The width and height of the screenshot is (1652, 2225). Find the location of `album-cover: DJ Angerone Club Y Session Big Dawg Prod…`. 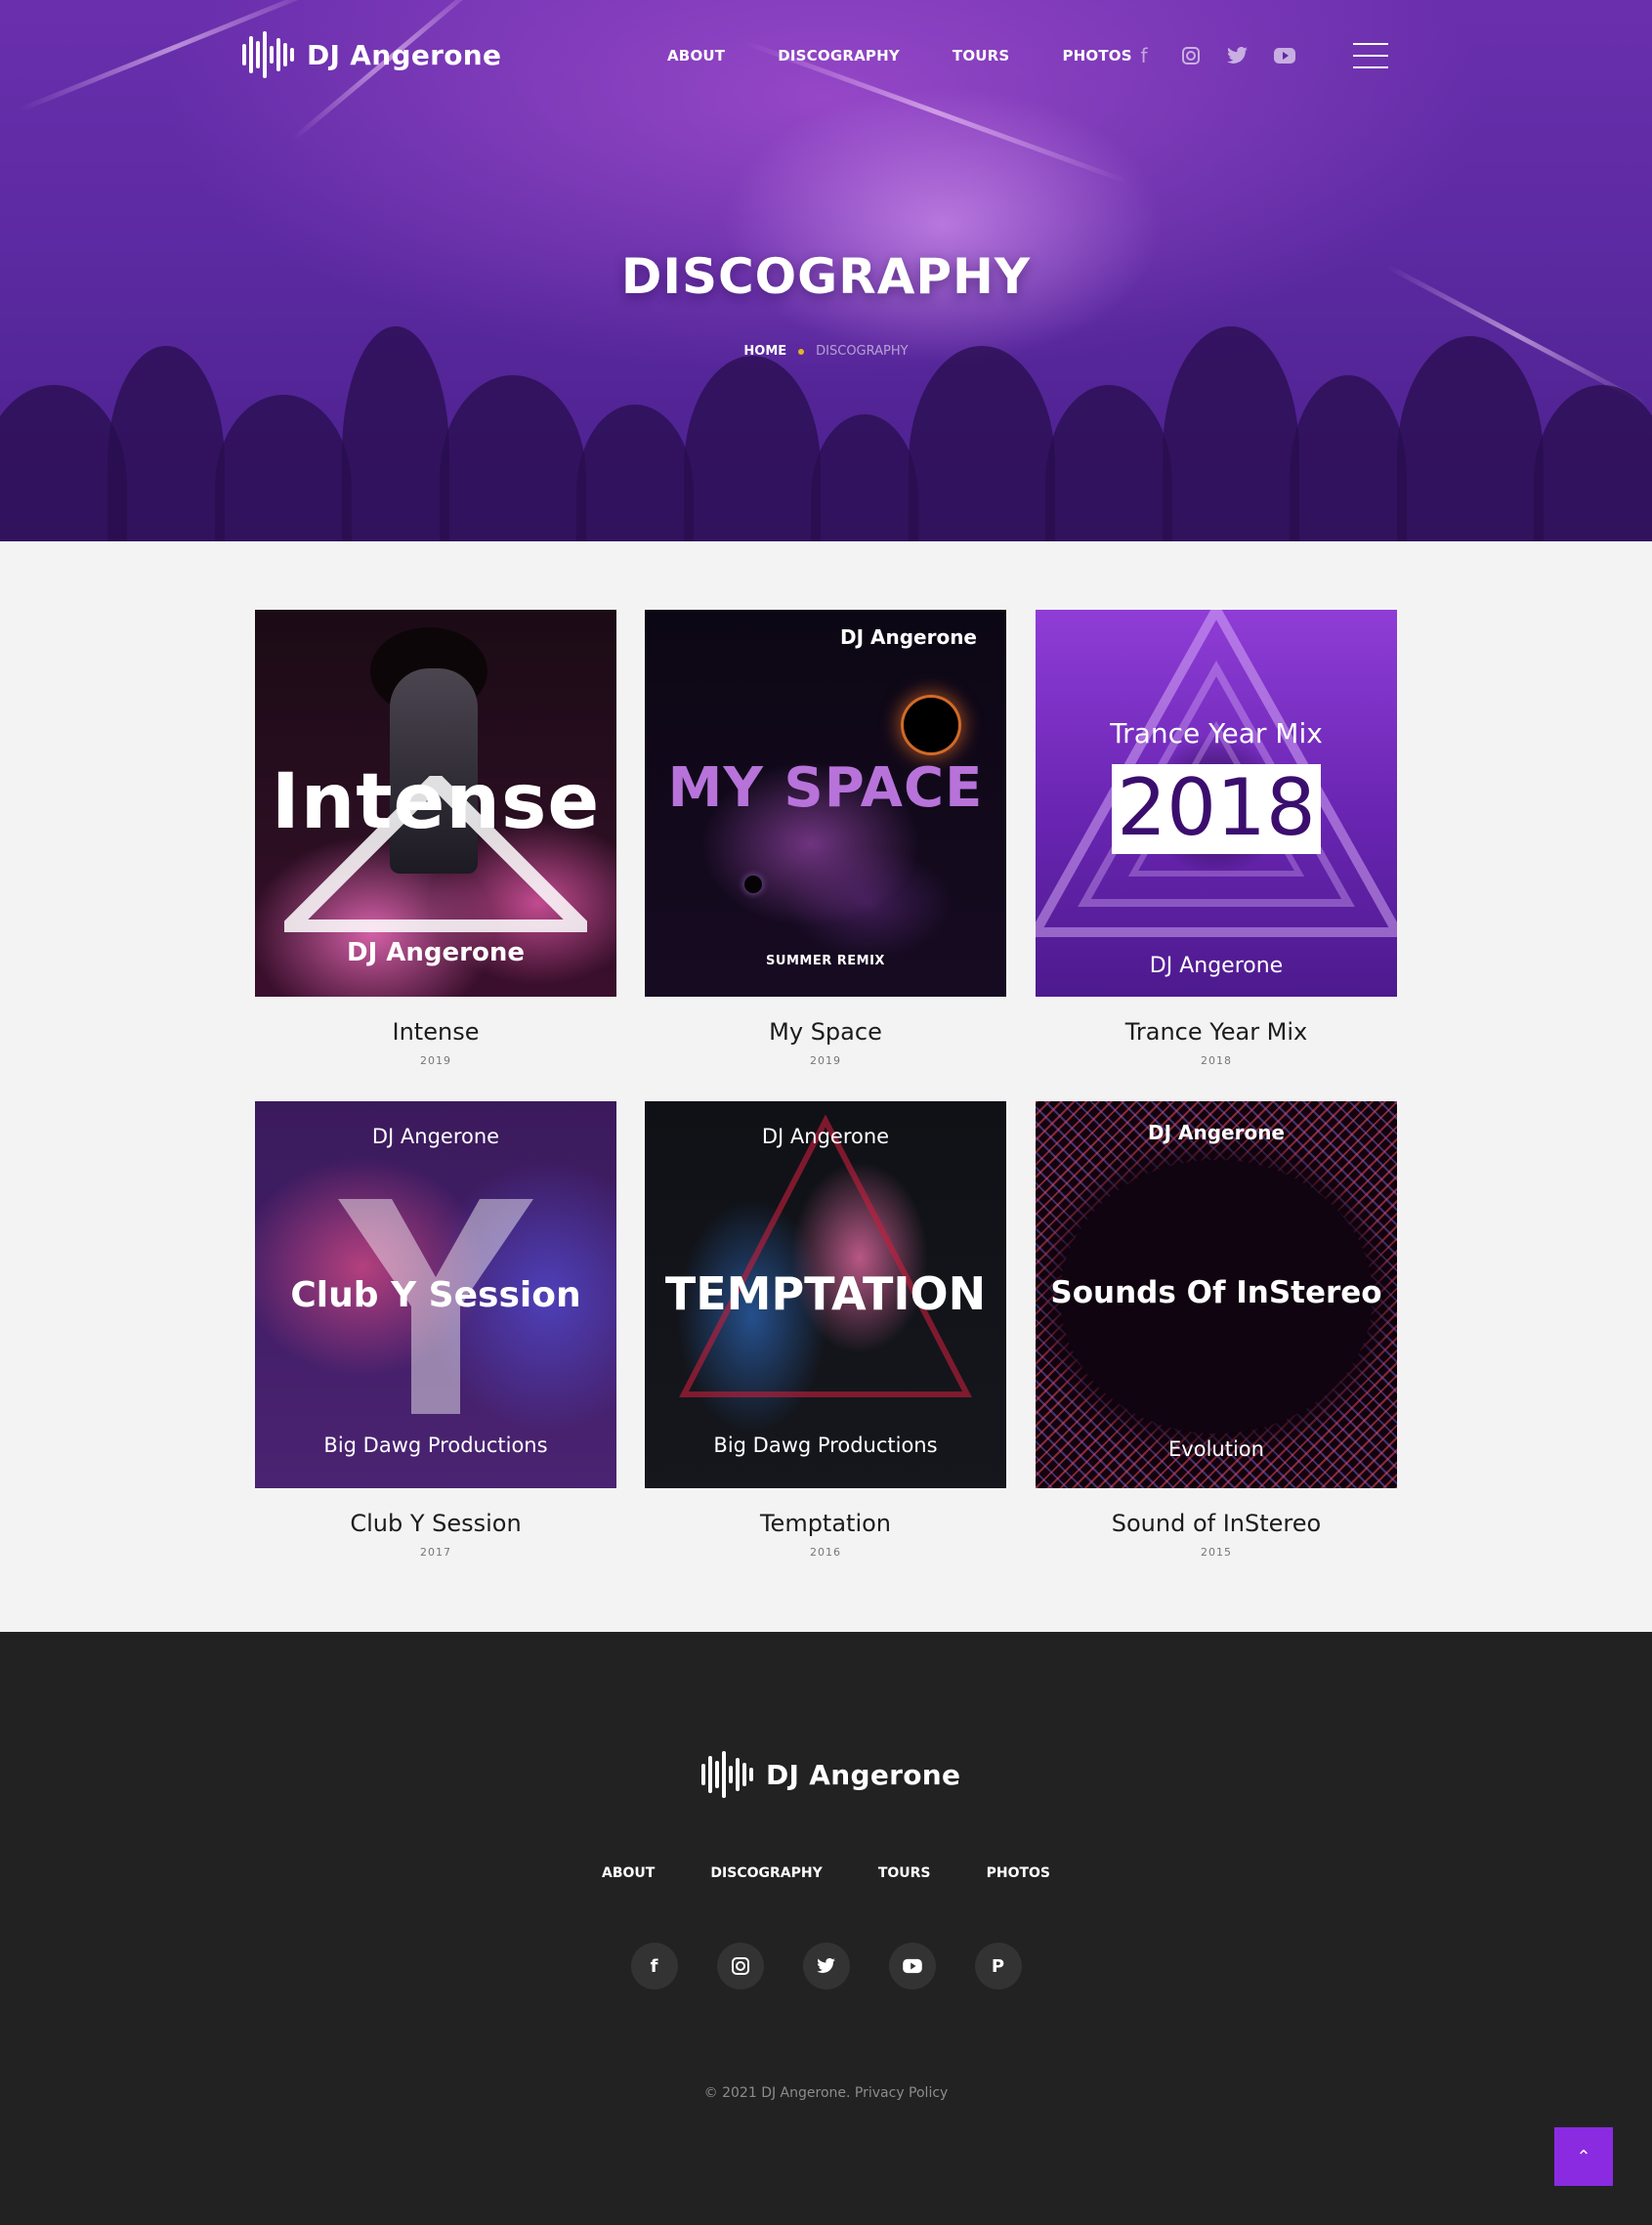

album-cover: DJ Angerone Club Y Session Big Dawg Prod… is located at coordinates (435, 1294).